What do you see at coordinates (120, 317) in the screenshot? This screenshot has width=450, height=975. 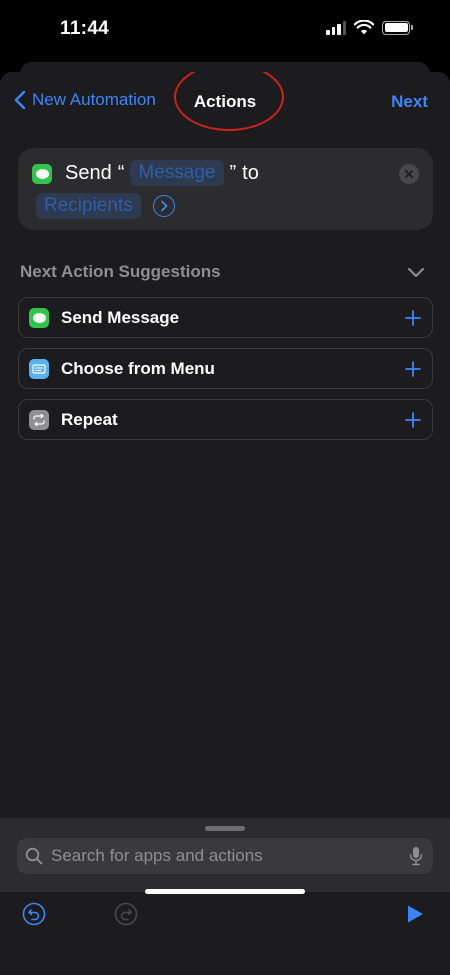 I see `suggestion-label: Send Message` at bounding box center [120, 317].